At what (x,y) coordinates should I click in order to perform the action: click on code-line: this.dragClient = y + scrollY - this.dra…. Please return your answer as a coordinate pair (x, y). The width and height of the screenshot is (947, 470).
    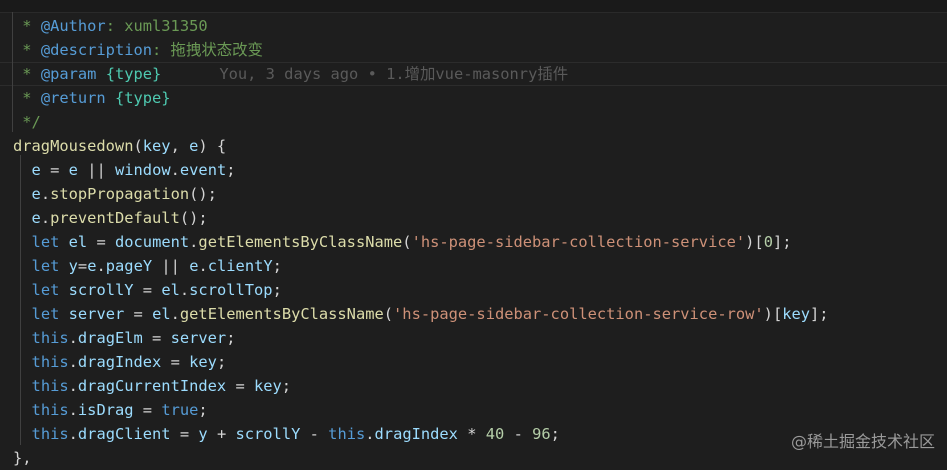
    Looking at the image, I should click on (286, 434).